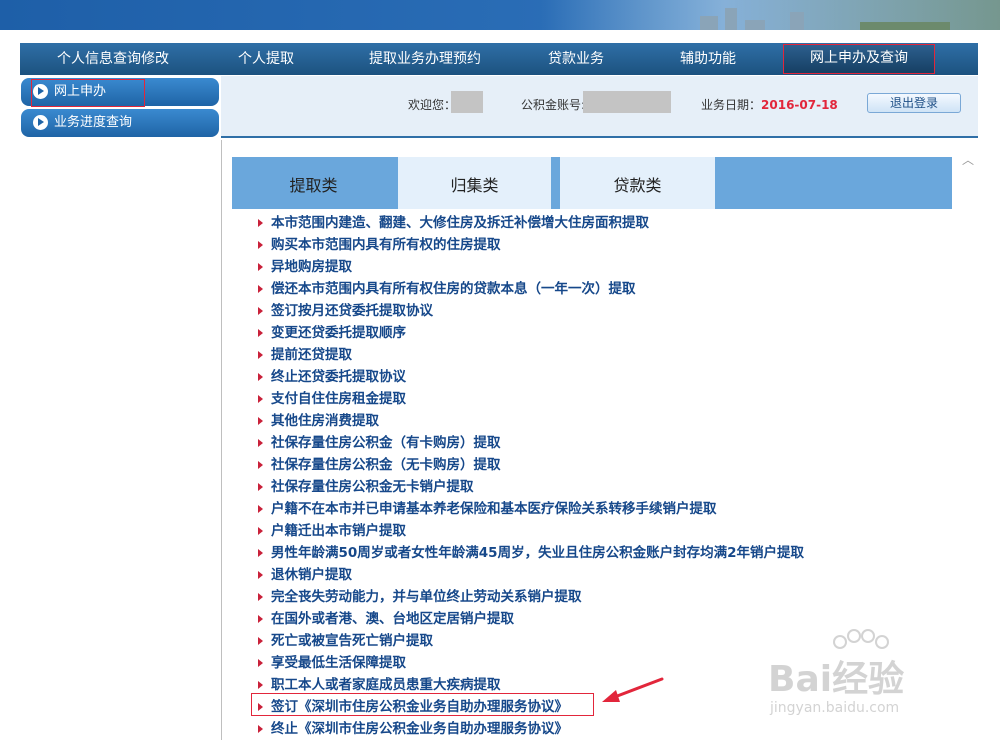  Describe the element at coordinates (311, 355) in the screenshot. I see `list-item-label: 提前还贷提取` at that location.